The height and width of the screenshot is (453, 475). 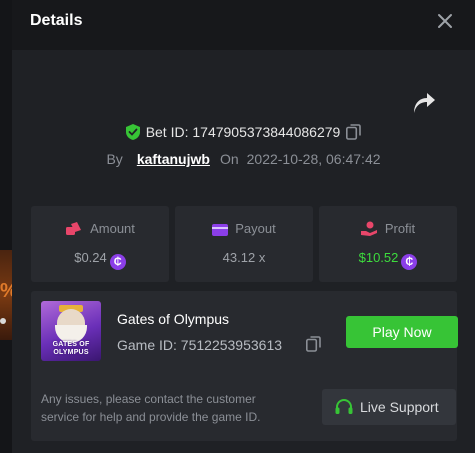 I want to click on username-link: kaftanujwb, so click(x=173, y=159).